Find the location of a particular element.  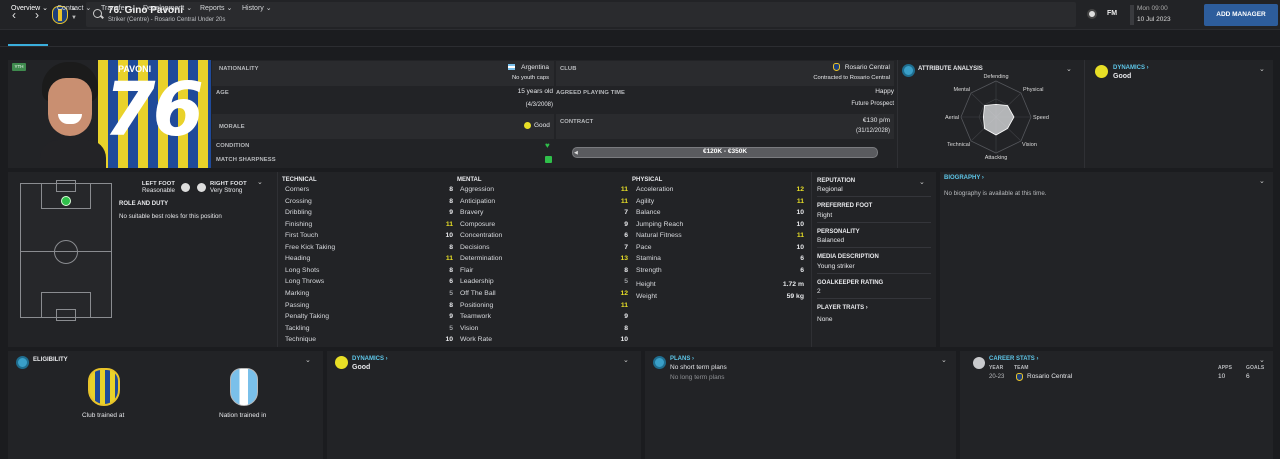

attribute-row: Long Throws 6 is located at coordinates (369, 283).